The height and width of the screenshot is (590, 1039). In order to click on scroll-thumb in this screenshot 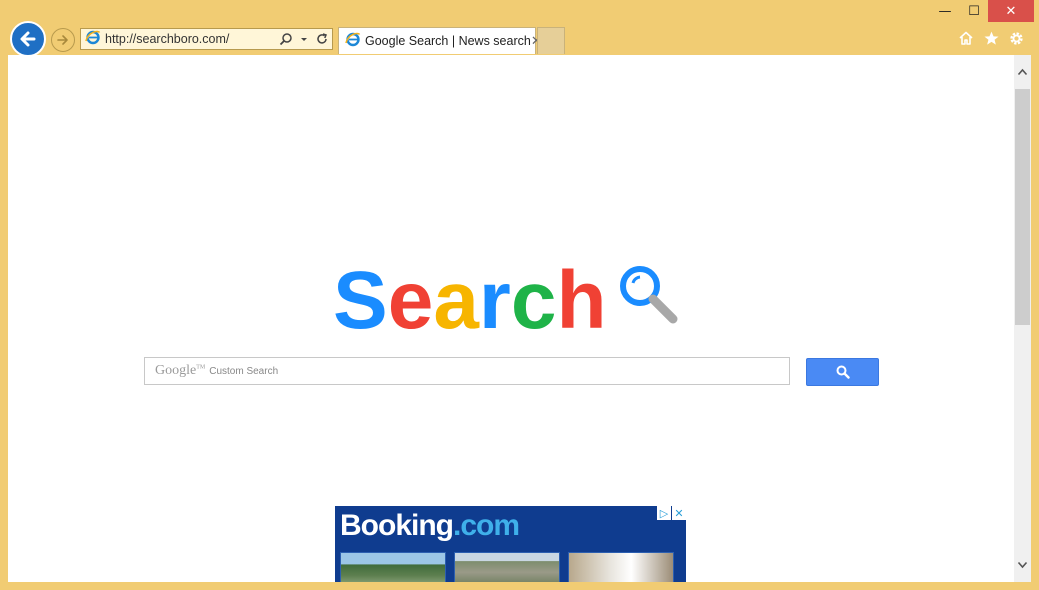, I will do `click(1022, 207)`.